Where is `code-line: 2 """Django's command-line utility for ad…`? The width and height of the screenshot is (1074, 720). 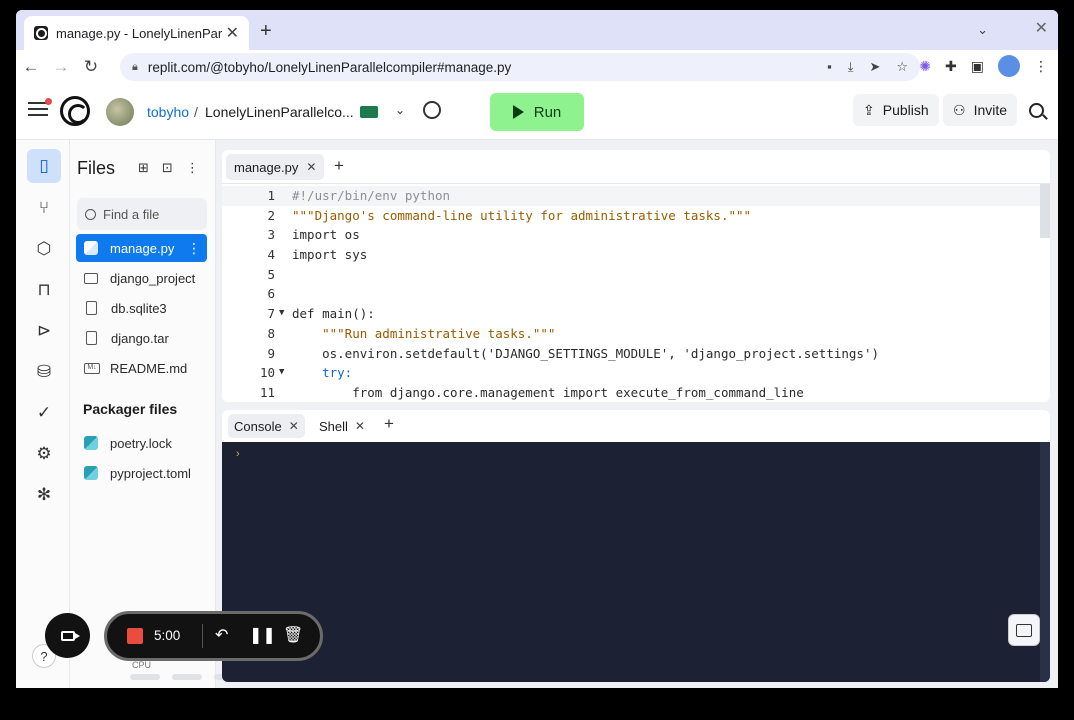
code-line: 2 """Django's command-line utility for ad… is located at coordinates (636, 216).